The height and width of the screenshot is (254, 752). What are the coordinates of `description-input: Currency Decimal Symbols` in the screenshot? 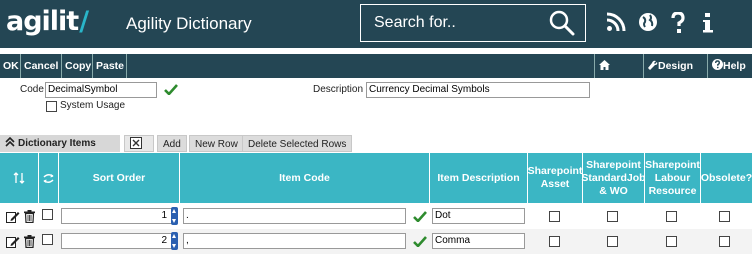 It's located at (478, 90).